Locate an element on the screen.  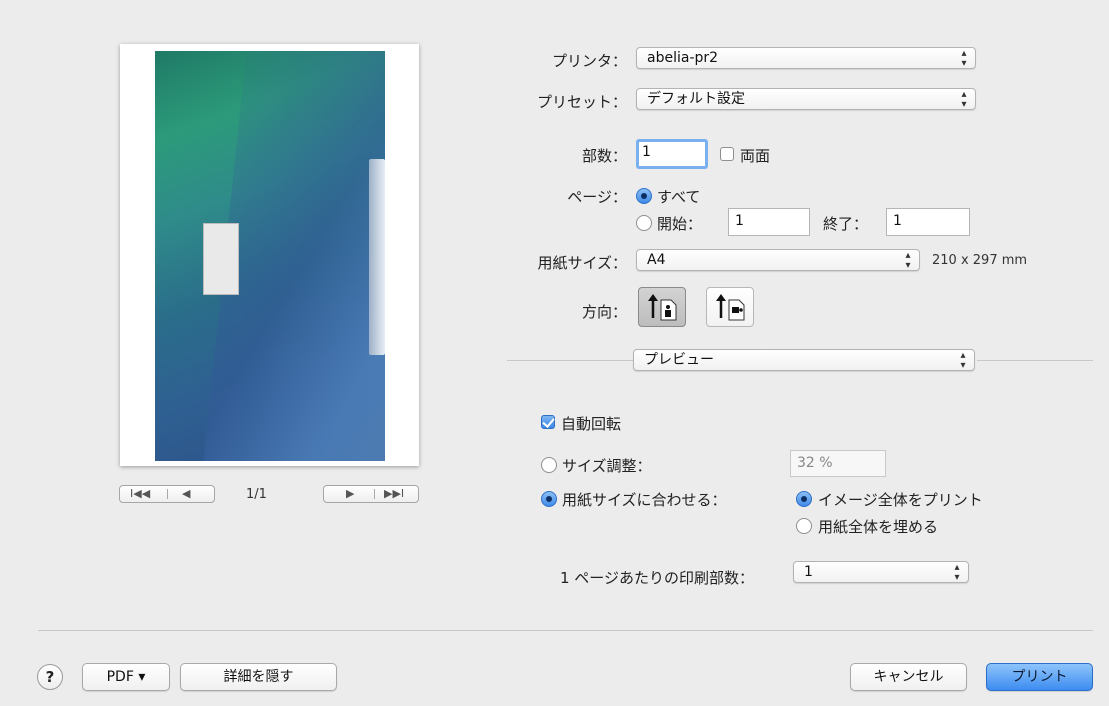
landscape-icon is located at coordinates (730, 307).